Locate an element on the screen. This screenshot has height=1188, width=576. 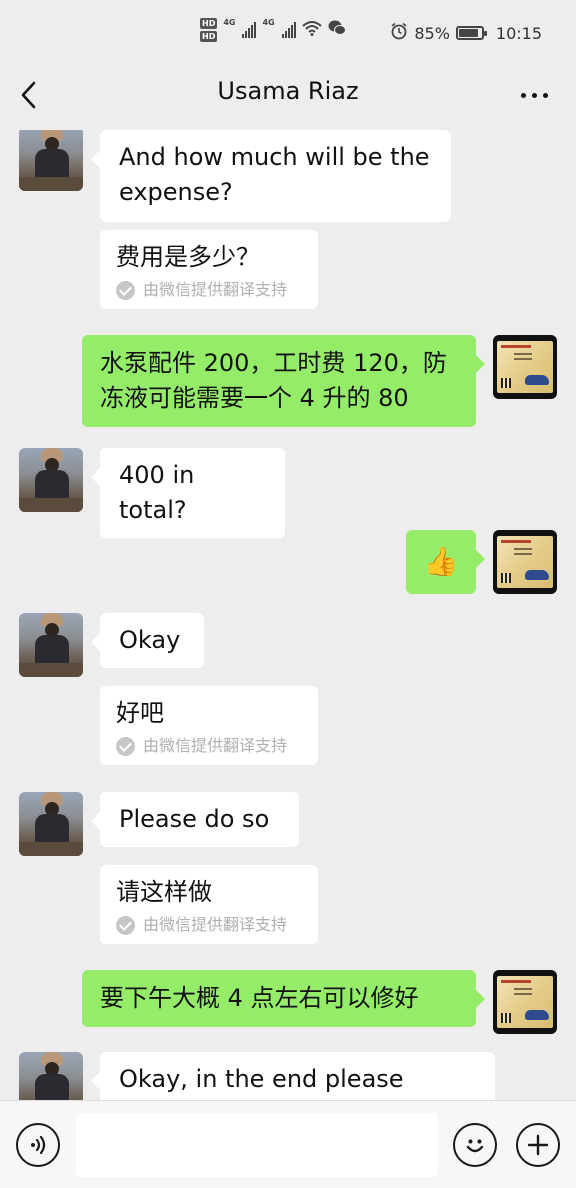
battery-fill is located at coordinates (468, 33).